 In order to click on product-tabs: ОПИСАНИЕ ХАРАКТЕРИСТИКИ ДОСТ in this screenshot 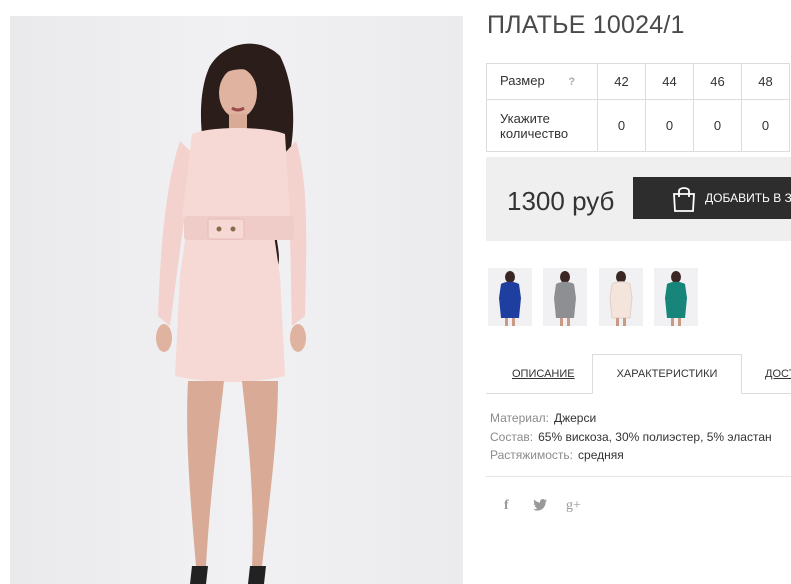, I will do `click(638, 374)`.